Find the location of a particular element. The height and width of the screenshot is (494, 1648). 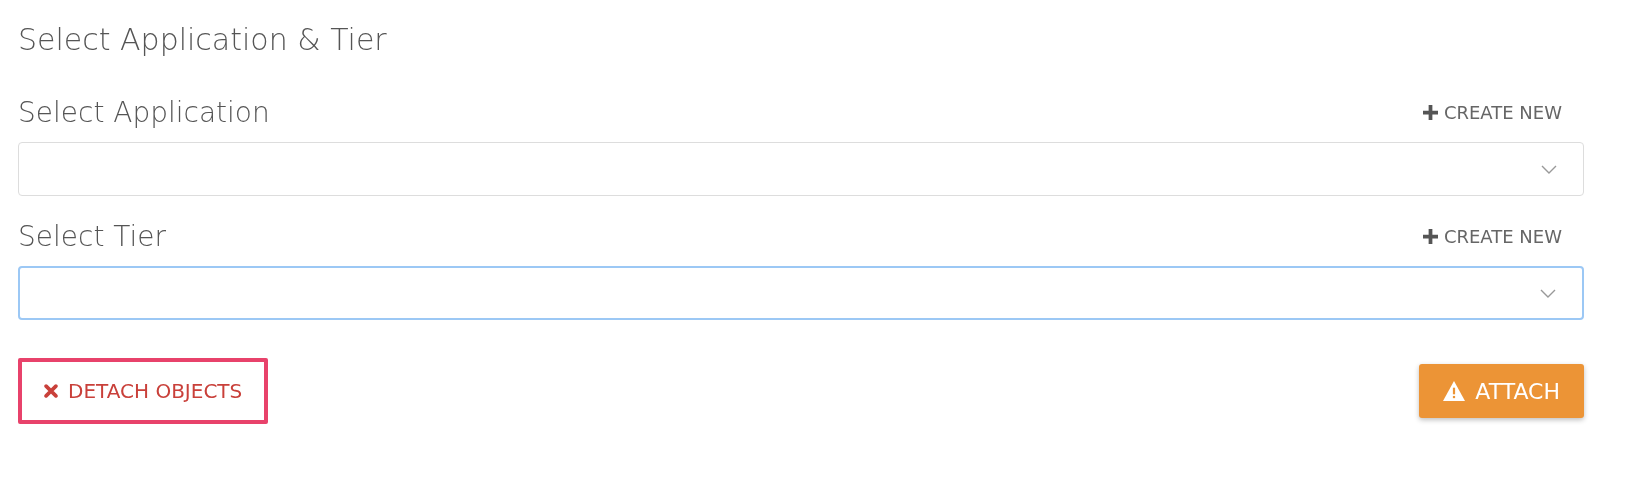

section-title: Select Application & Tier is located at coordinates (203, 40).